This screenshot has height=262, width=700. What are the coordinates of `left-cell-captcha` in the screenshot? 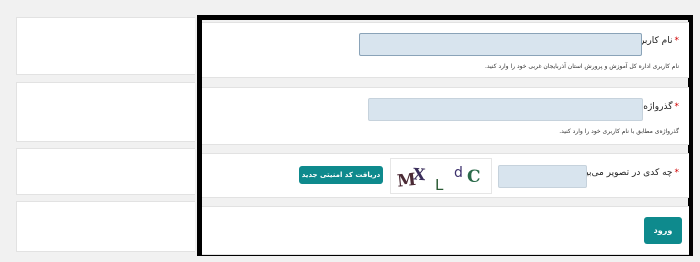 It's located at (105, 171).